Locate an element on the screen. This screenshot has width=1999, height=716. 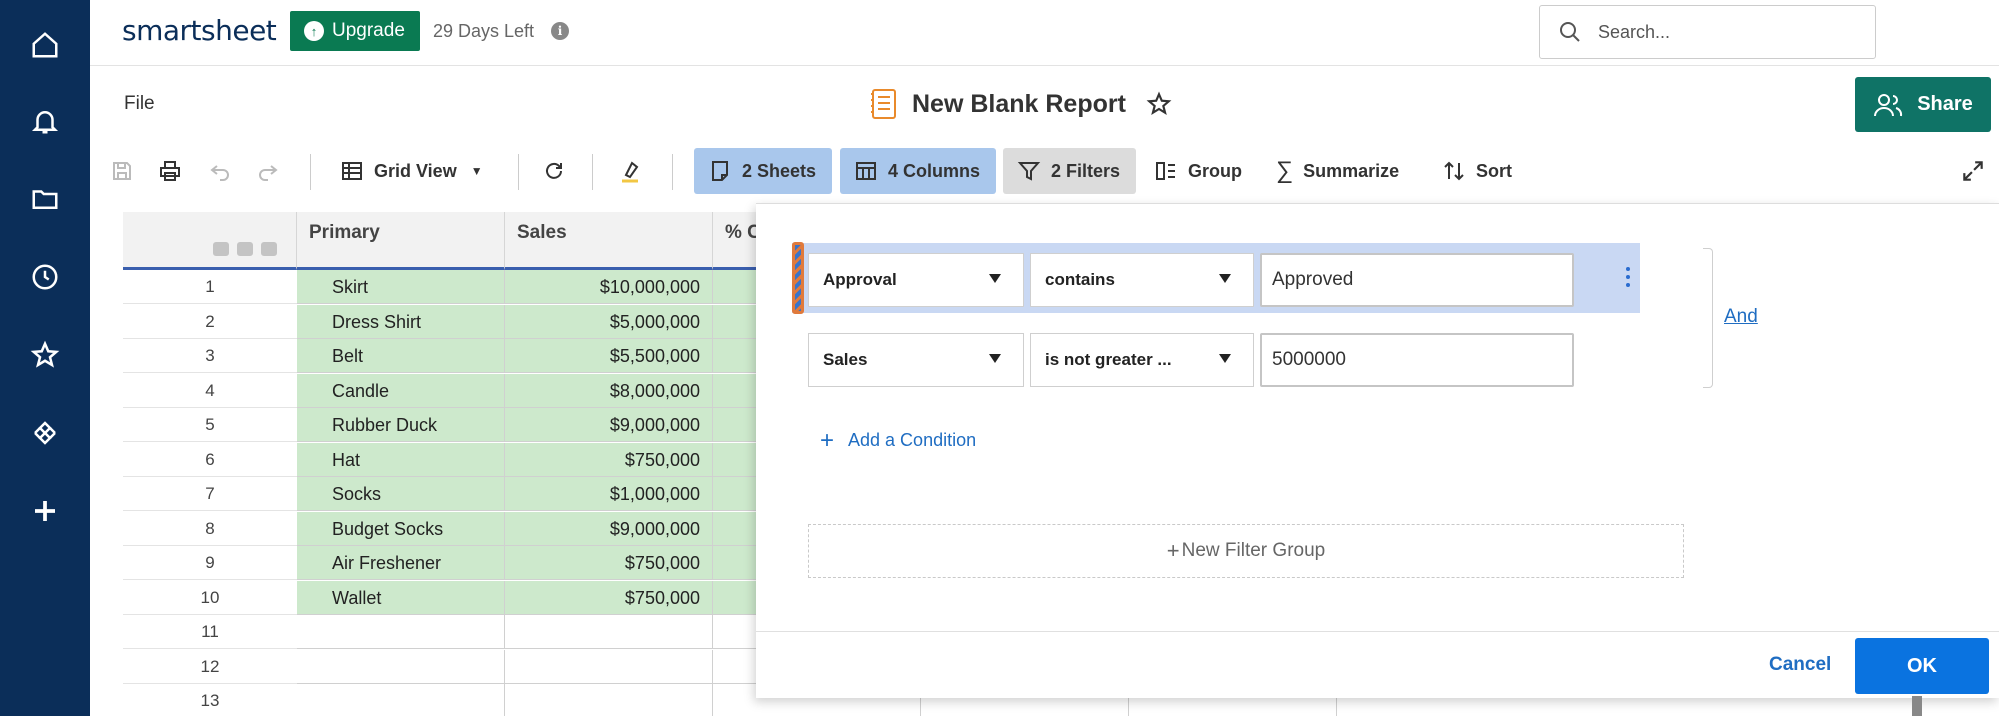
drag-handle is located at coordinates (798, 278).